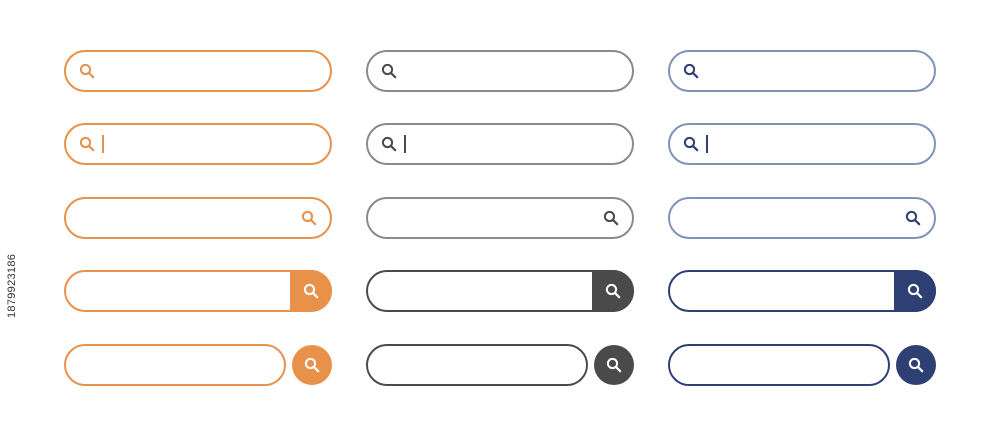 This screenshot has width=1000, height=436. I want to click on search-bar-orange-separate-round-button, so click(175, 365).